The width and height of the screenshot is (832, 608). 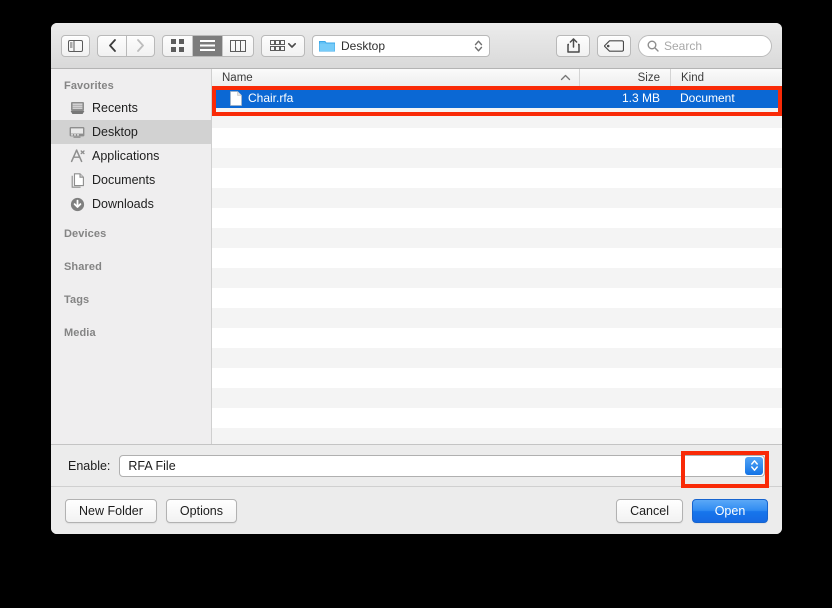 I want to click on back-button, so click(x=111, y=45).